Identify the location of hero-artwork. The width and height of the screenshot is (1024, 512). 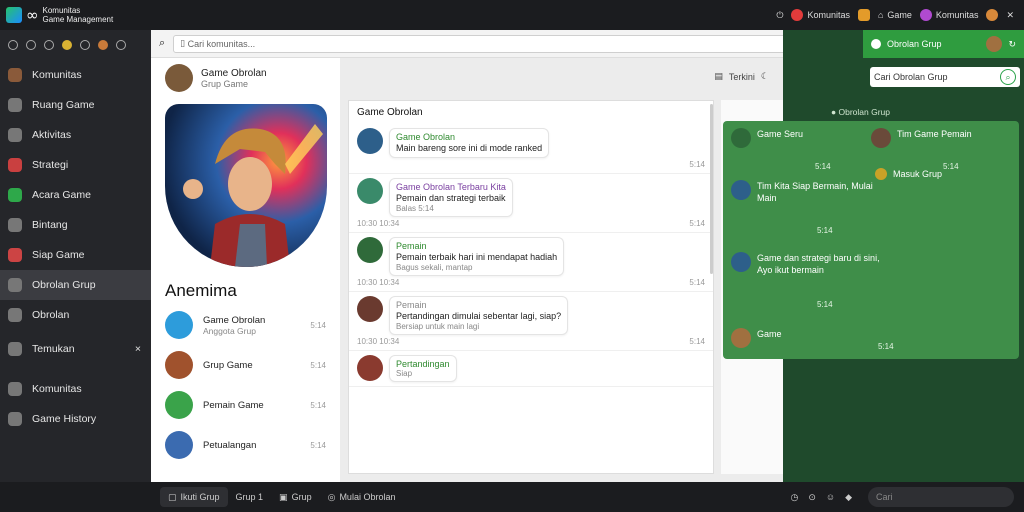
(246, 185).